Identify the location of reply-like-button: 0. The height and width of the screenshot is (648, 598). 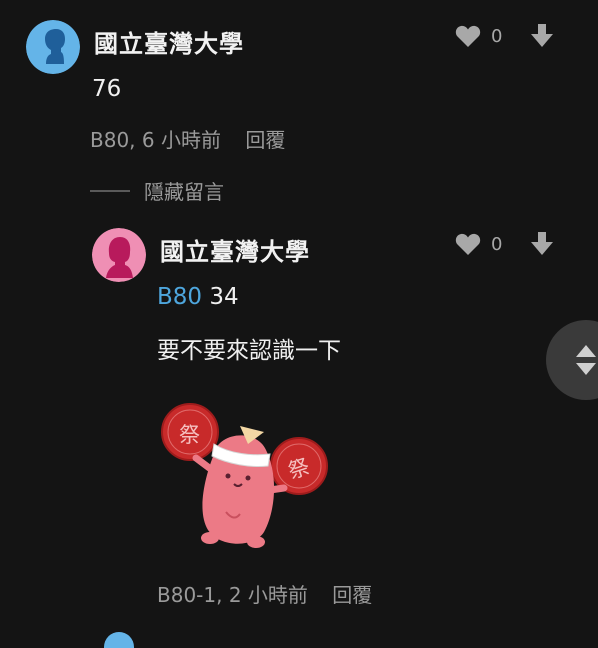
(478, 244).